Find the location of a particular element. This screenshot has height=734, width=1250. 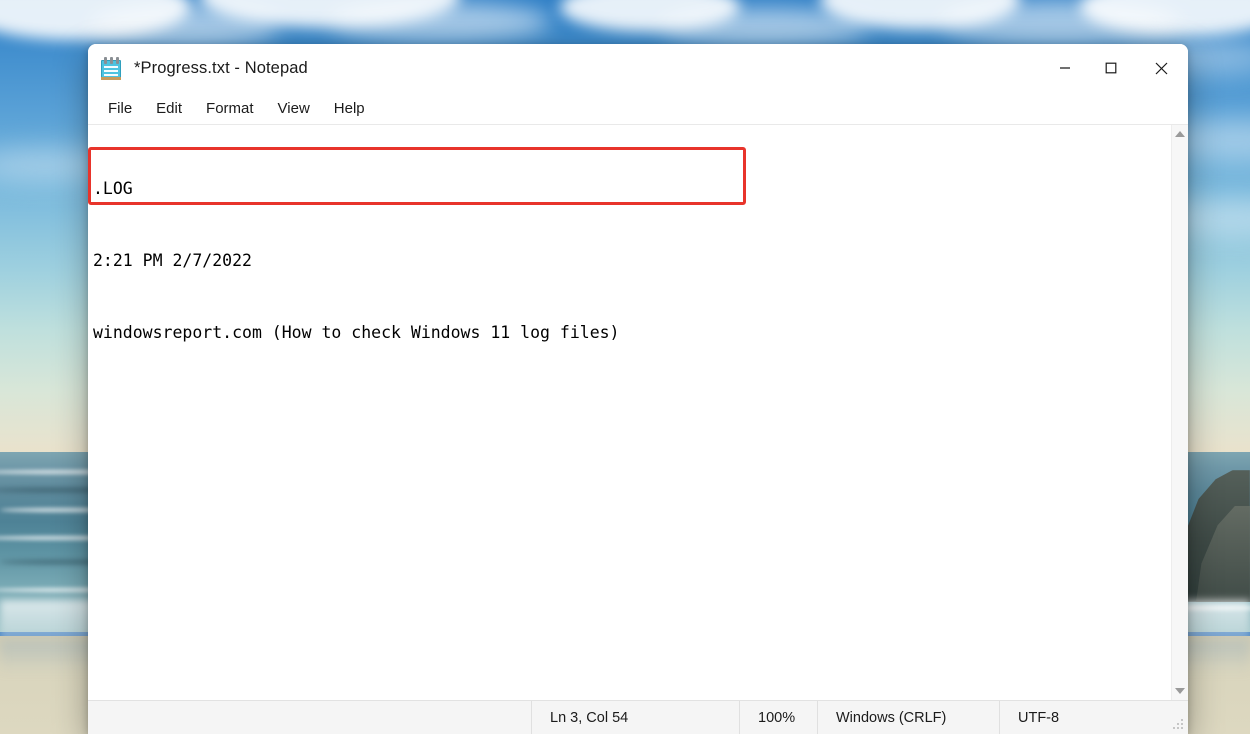

maximize-icon is located at coordinates (1111, 68).